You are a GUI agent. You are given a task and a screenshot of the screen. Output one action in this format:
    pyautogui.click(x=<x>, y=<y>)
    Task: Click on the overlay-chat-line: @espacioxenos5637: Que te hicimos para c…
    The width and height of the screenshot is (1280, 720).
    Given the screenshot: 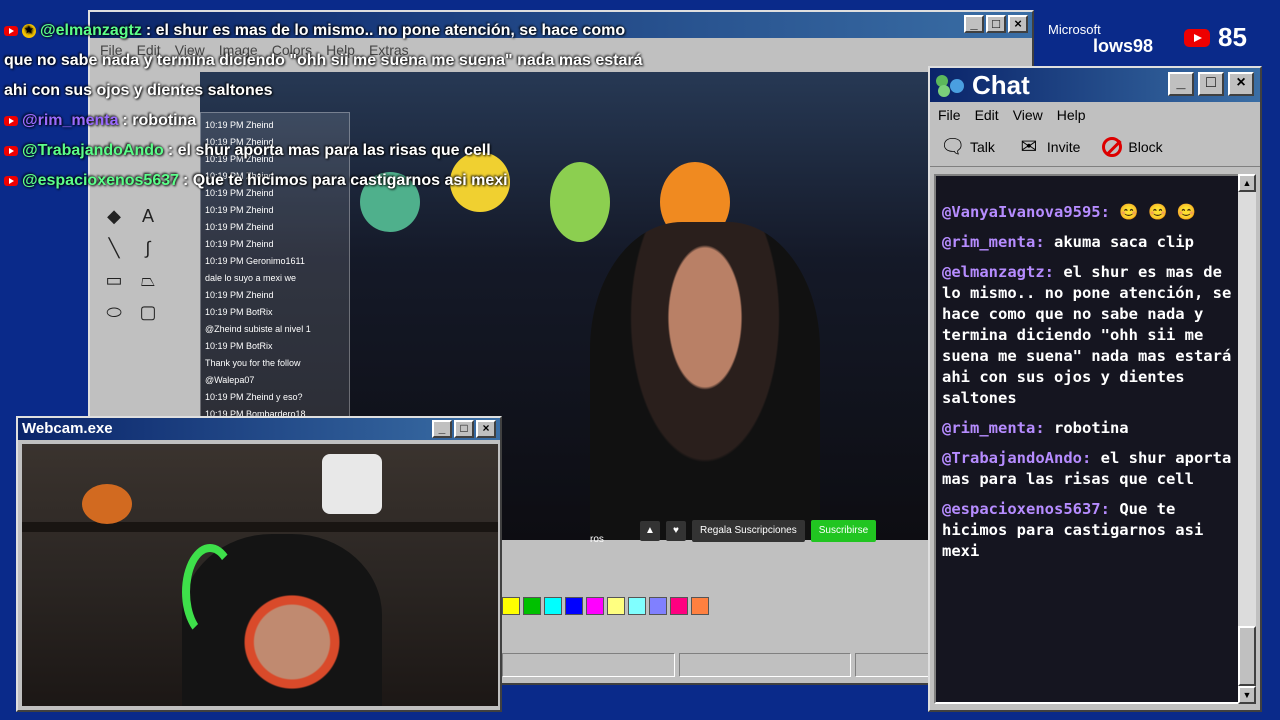 What is the action you would take?
    pyautogui.click(x=364, y=181)
    